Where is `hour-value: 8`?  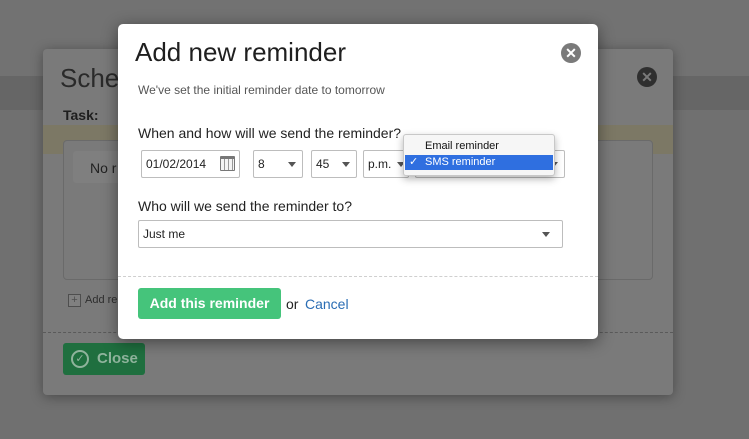
hour-value: 8 is located at coordinates (261, 164).